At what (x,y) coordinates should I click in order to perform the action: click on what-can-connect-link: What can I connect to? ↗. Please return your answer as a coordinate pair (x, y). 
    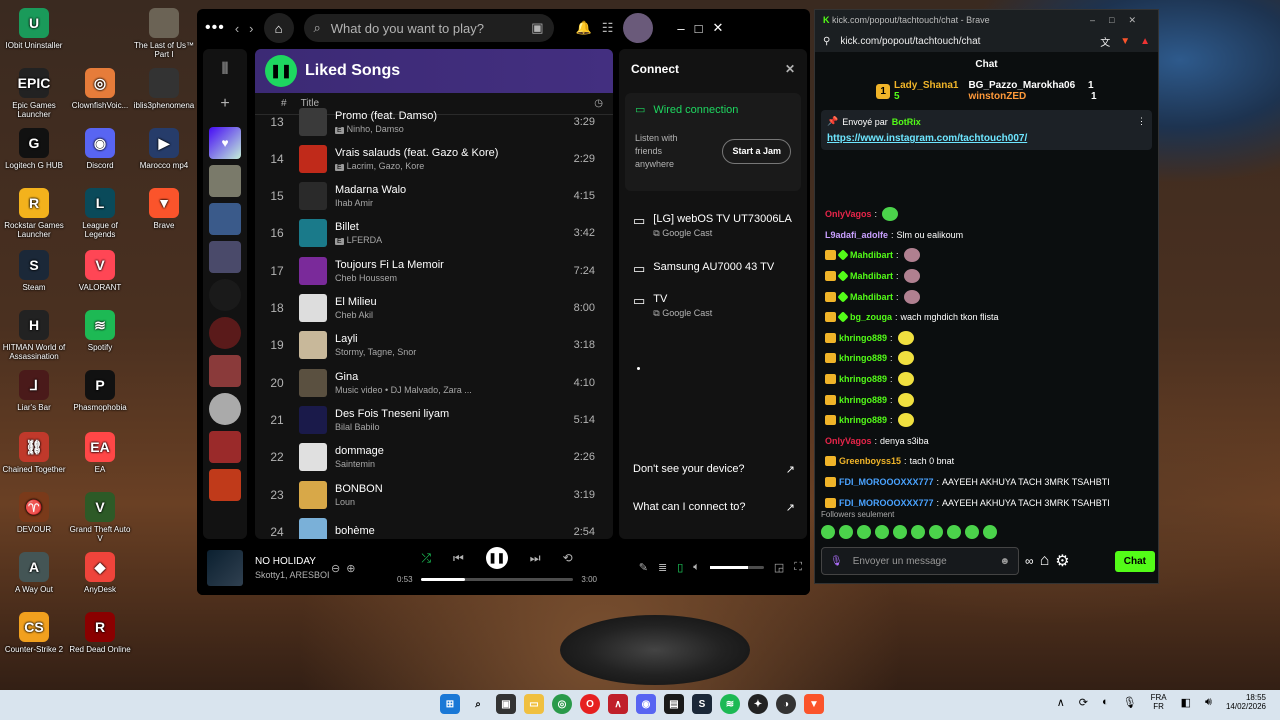
    Looking at the image, I should click on (714, 507).